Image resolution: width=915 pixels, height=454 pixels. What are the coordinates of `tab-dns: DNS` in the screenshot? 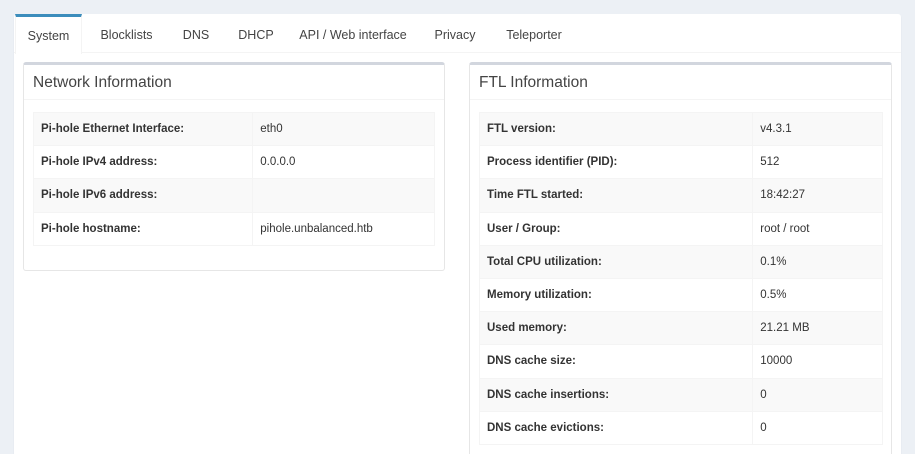 It's located at (196, 33).